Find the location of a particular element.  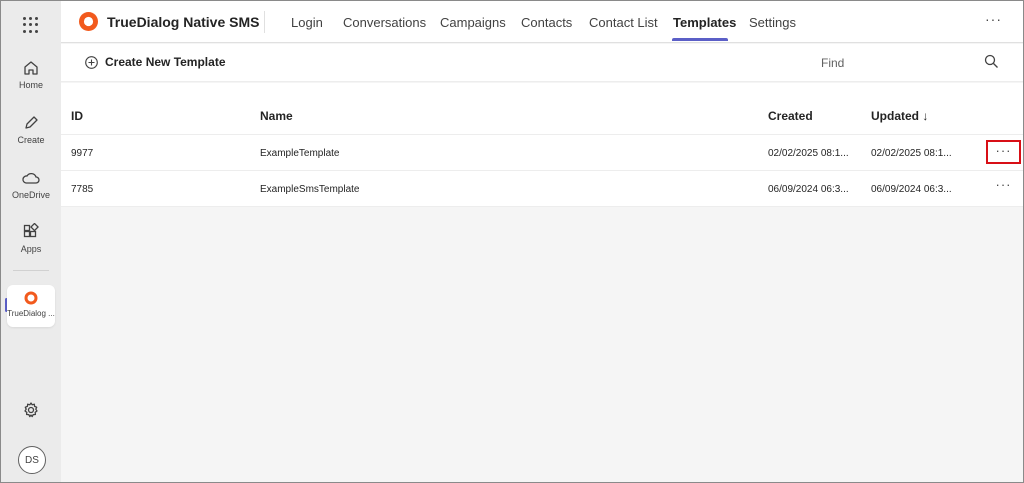

rail-item-apps: Apps is located at coordinates (31, 238).